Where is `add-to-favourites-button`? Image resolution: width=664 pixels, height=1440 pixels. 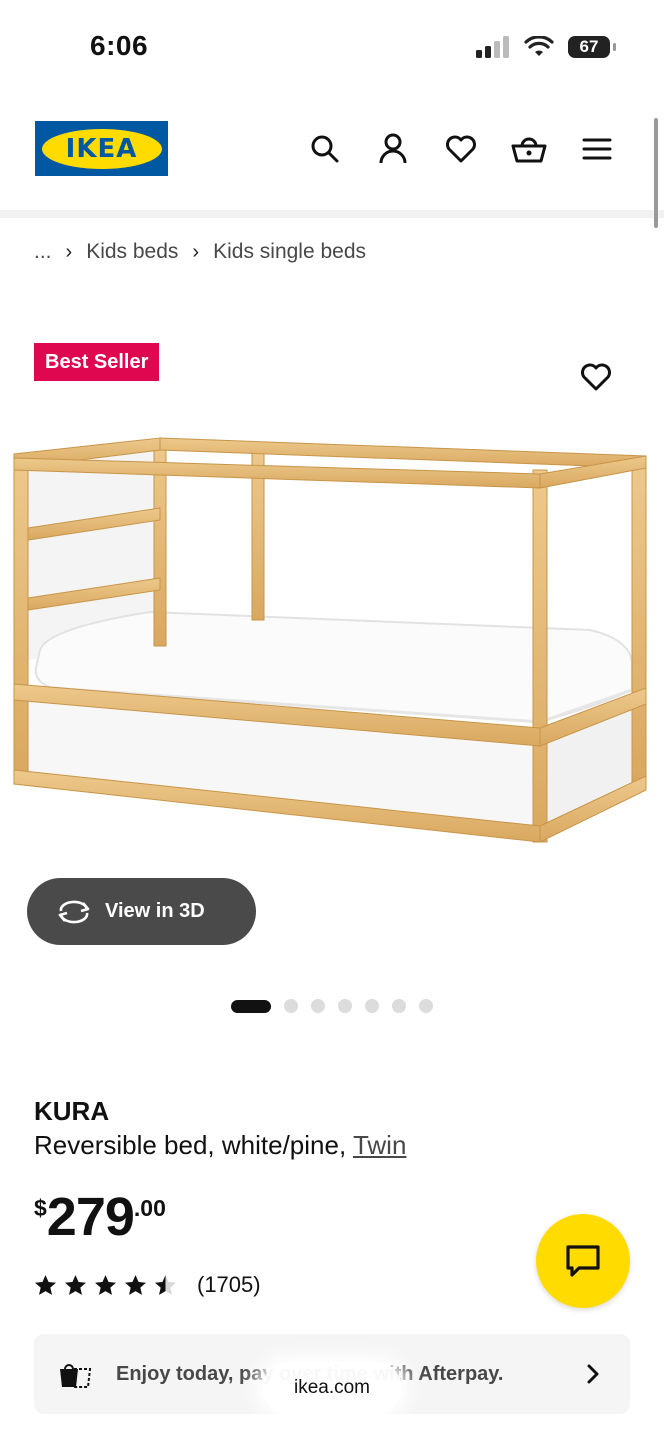 add-to-favourites-button is located at coordinates (596, 377).